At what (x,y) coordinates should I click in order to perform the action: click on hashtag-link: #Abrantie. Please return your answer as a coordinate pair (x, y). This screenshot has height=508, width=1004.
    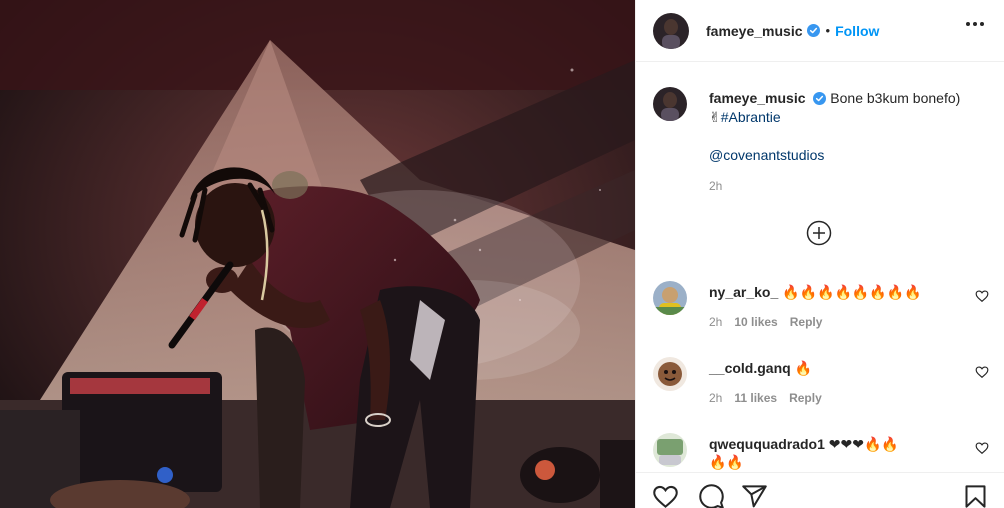
    Looking at the image, I should click on (751, 117).